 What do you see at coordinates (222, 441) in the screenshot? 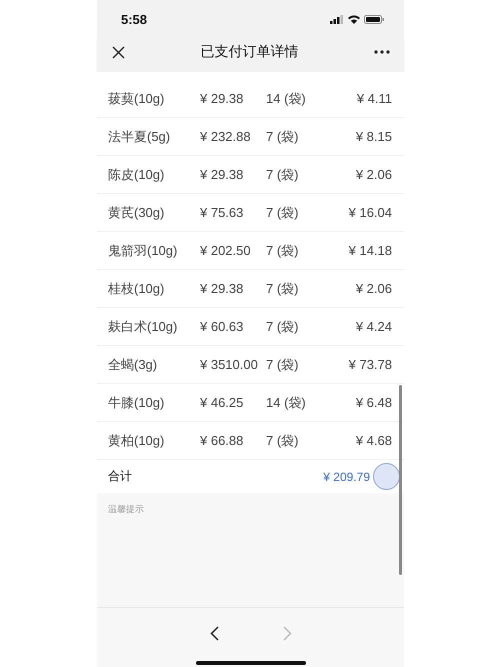
I see `unit-price: ¥ 66.88` at bounding box center [222, 441].